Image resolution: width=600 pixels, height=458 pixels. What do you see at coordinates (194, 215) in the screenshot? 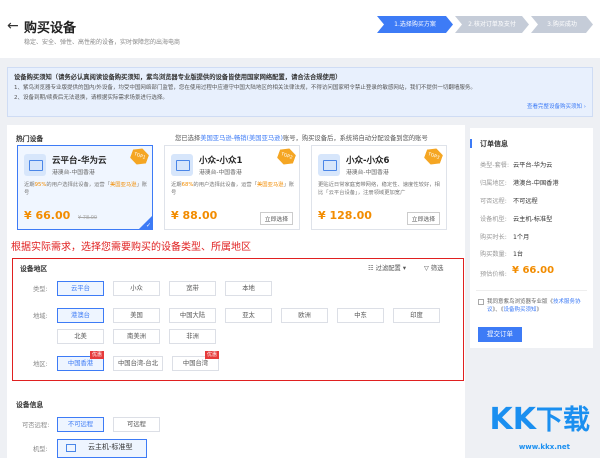
I see `card-price: ¥ 88.00` at bounding box center [194, 215].